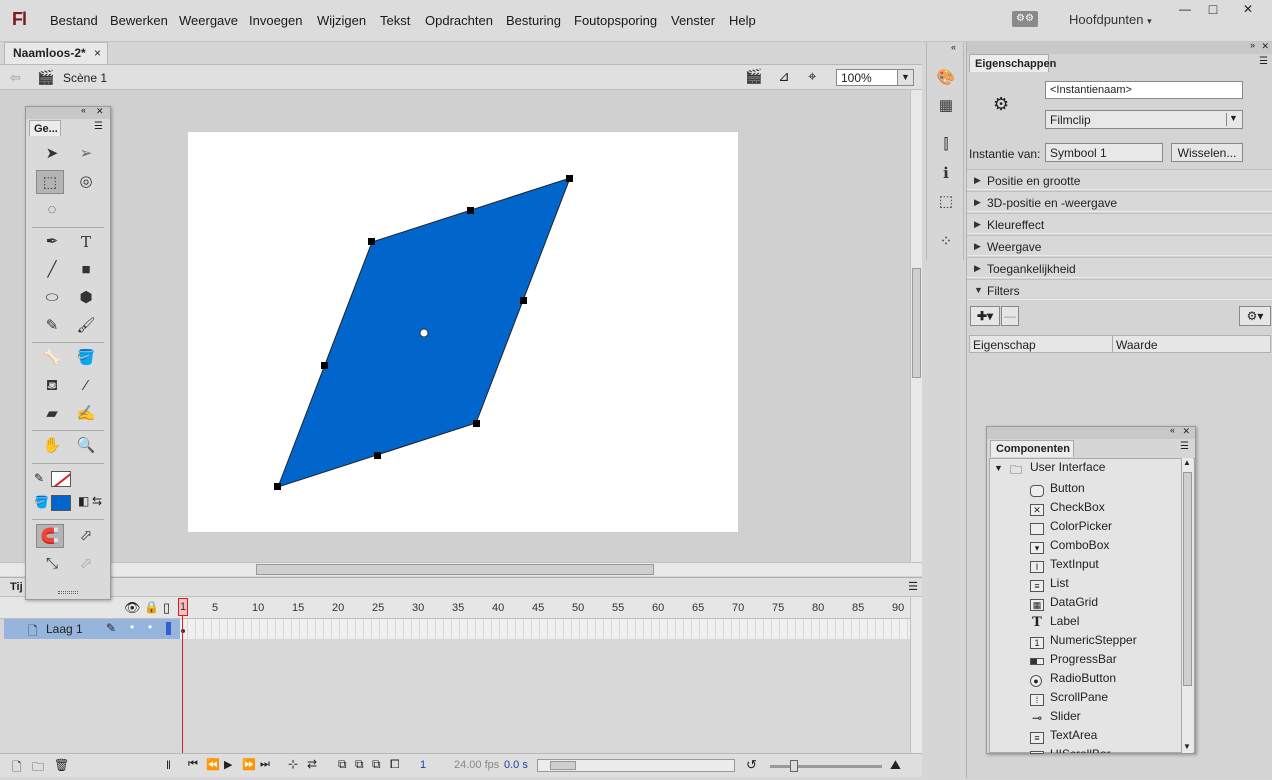 The width and height of the screenshot is (1272, 780). Describe the element at coordinates (312, 764) in the screenshot. I see `loop-icon: ⇄` at that location.